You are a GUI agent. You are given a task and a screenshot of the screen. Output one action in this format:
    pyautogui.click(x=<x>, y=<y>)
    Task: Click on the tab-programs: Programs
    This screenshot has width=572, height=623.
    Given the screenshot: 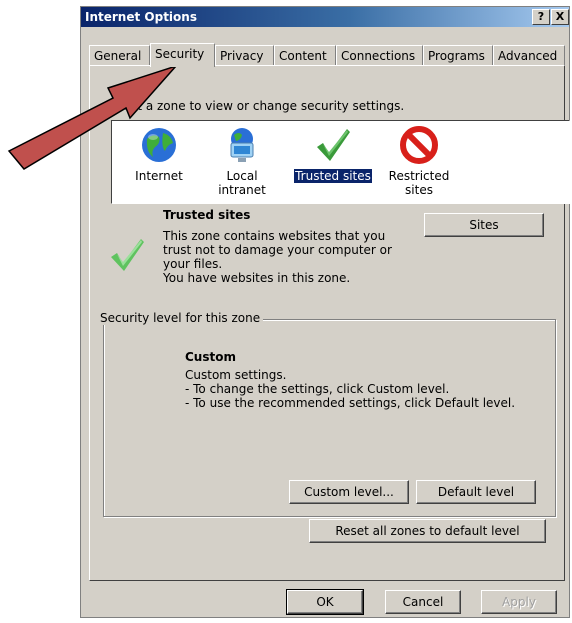 What is the action you would take?
    pyautogui.click(x=458, y=55)
    